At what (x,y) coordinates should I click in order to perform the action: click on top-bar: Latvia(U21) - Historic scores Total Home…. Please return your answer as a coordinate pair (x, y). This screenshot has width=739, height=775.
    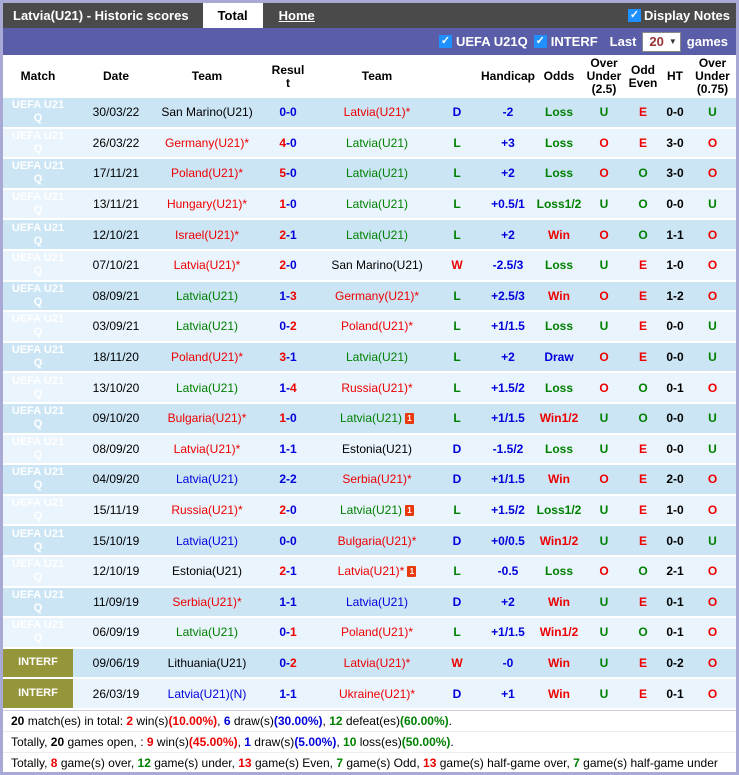
    Looking at the image, I should click on (369, 15).